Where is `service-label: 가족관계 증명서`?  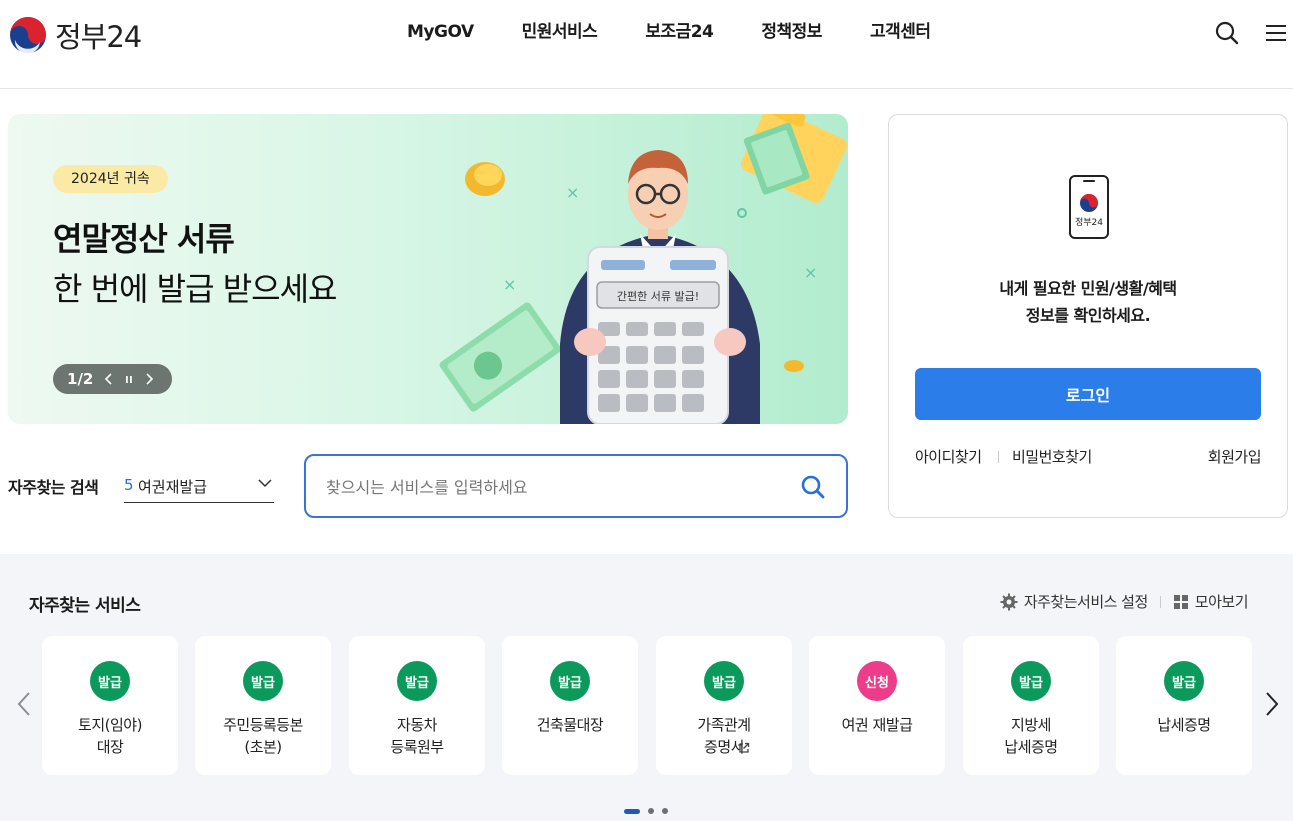
service-label: 가족관계 증명서 is located at coordinates (724, 736).